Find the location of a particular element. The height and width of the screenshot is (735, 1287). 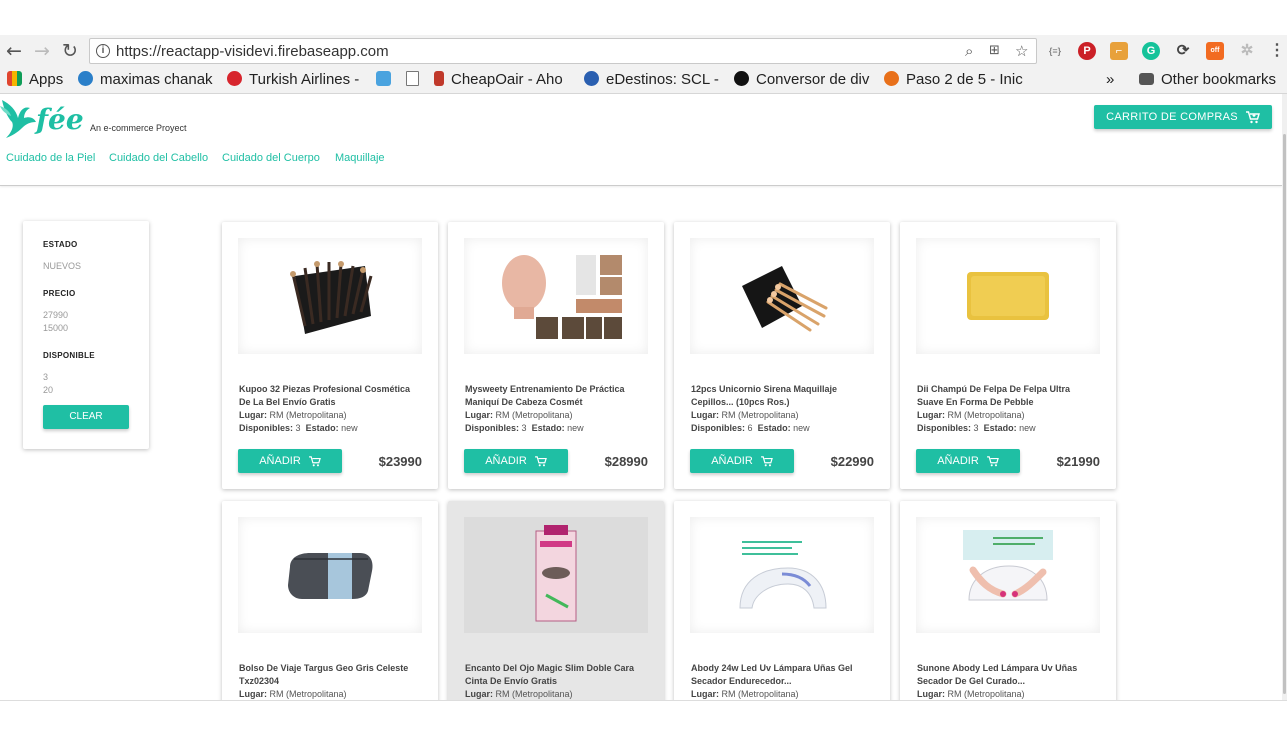

bookmark-wave is located at coordinates (386, 80).